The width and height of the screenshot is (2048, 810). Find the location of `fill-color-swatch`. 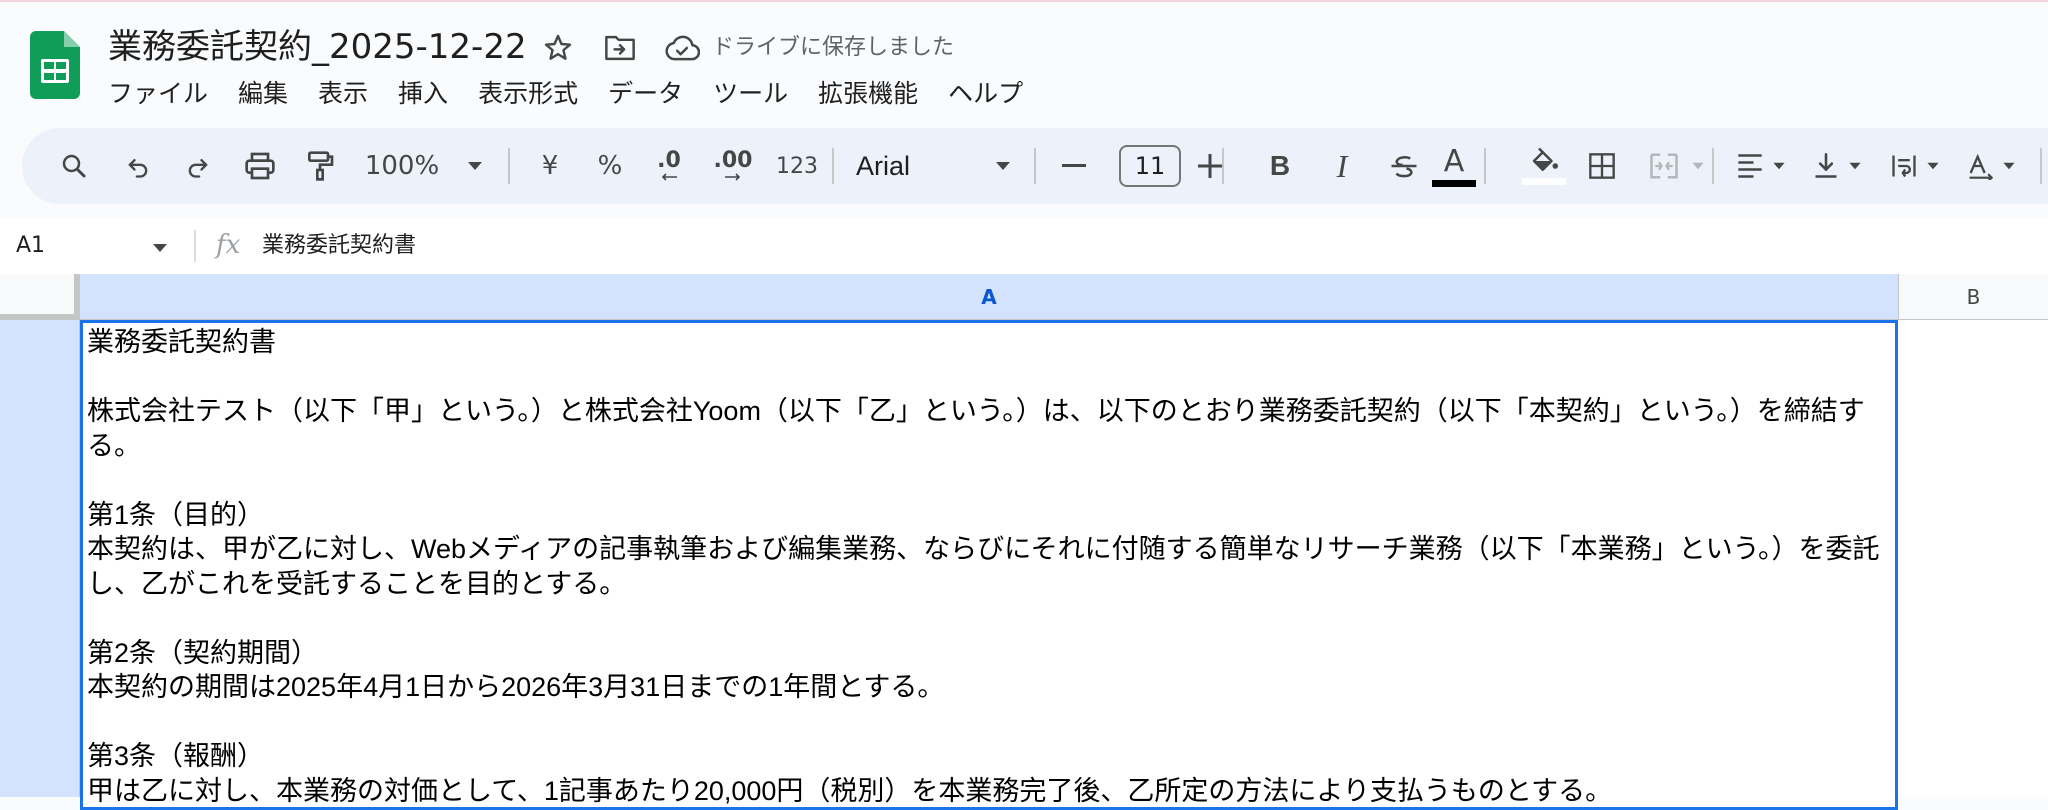

fill-color-swatch is located at coordinates (1544, 181).